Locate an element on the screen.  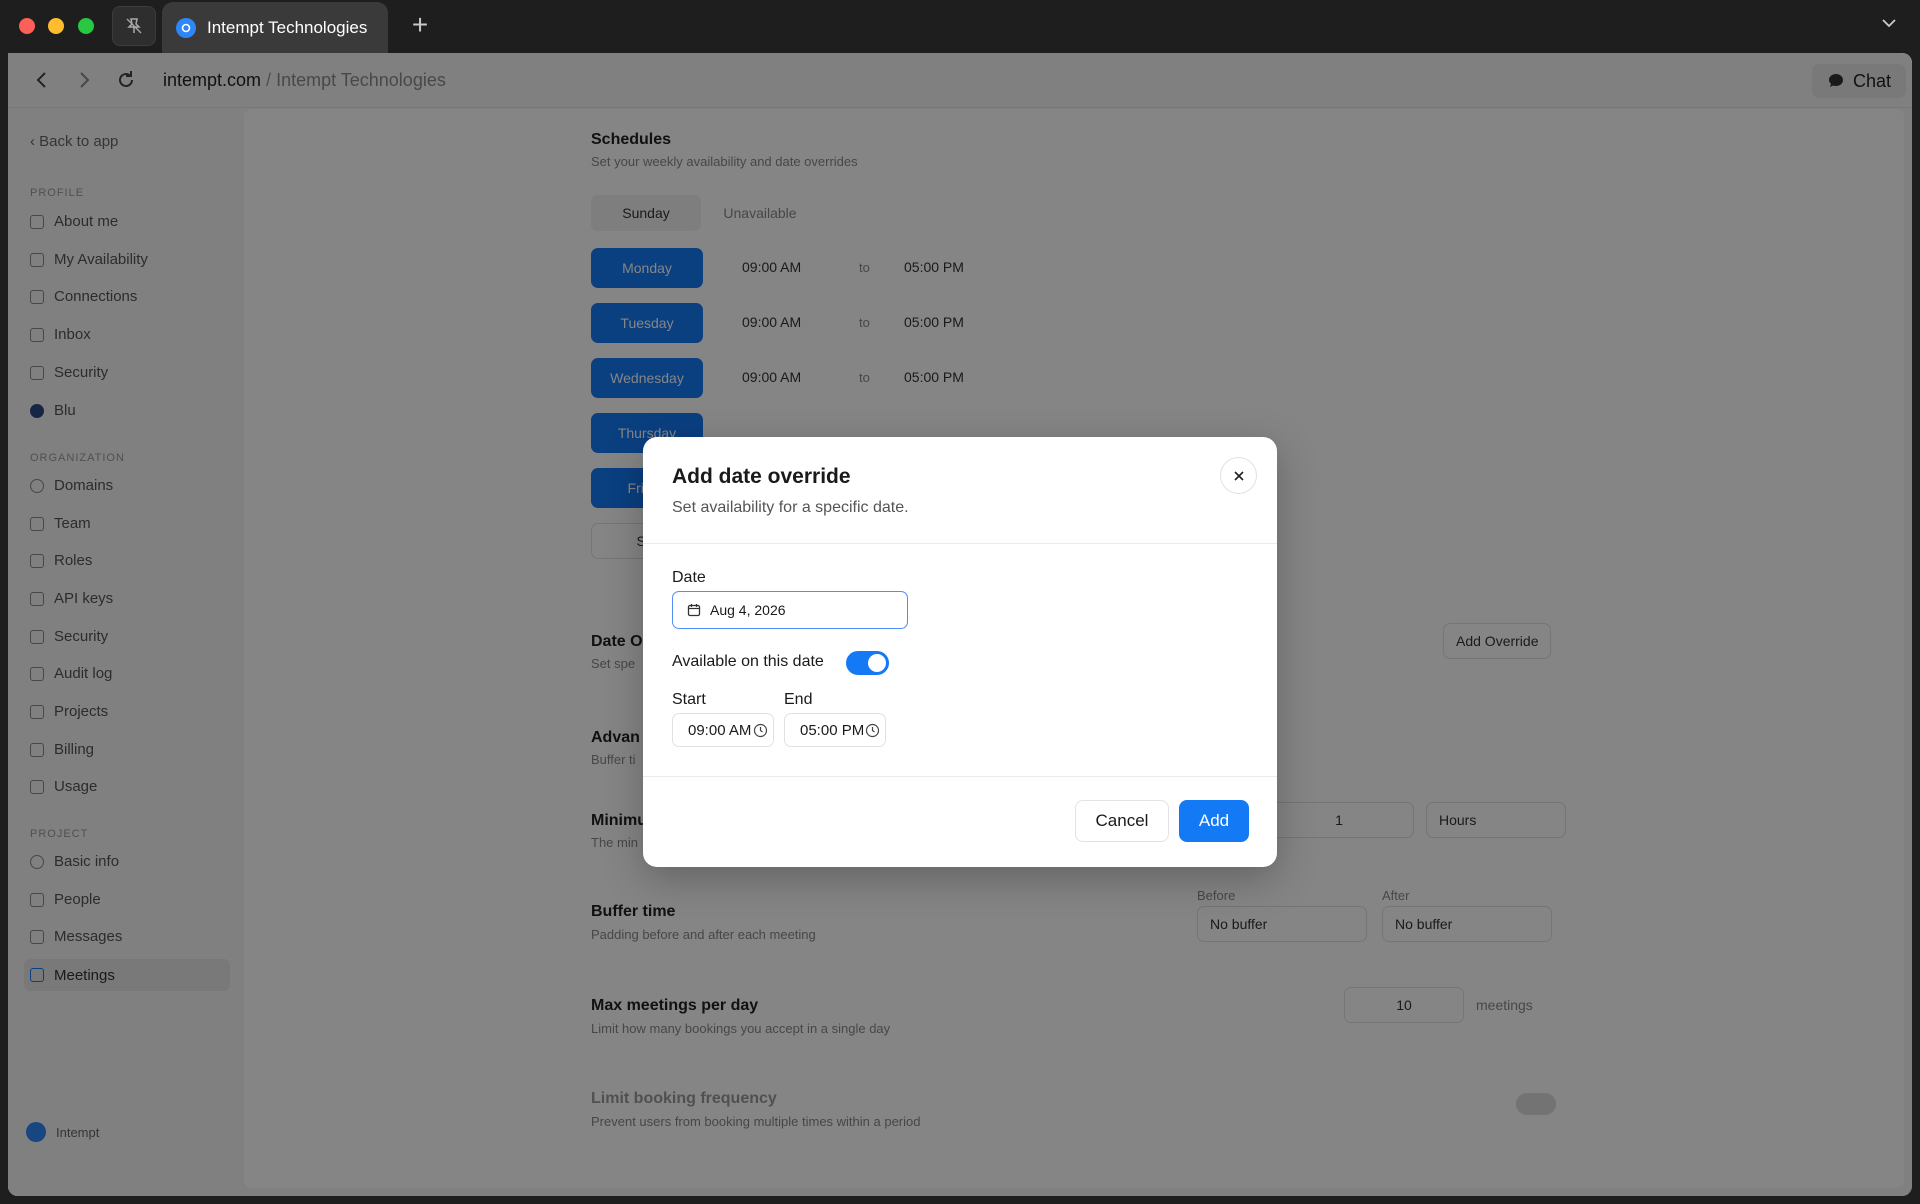
new-tab-button: + is located at coordinates (420, 26).